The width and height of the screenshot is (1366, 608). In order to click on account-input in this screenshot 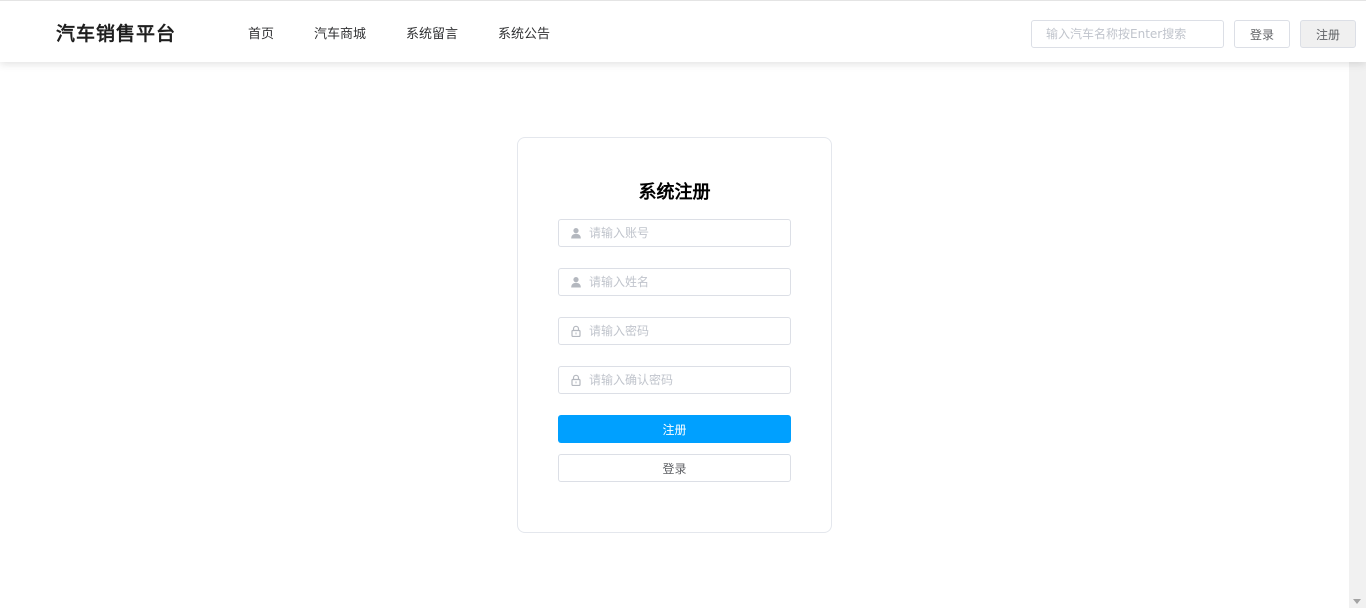, I will do `click(686, 233)`.